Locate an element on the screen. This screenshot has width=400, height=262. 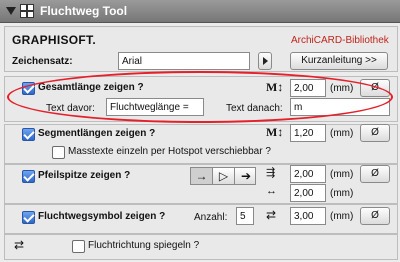
arrow-tip-checkbox is located at coordinates (28, 176).